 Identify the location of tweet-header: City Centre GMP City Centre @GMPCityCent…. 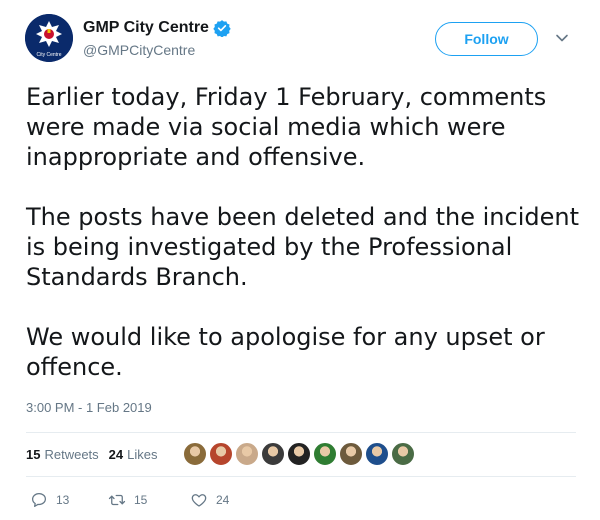
(305, 39).